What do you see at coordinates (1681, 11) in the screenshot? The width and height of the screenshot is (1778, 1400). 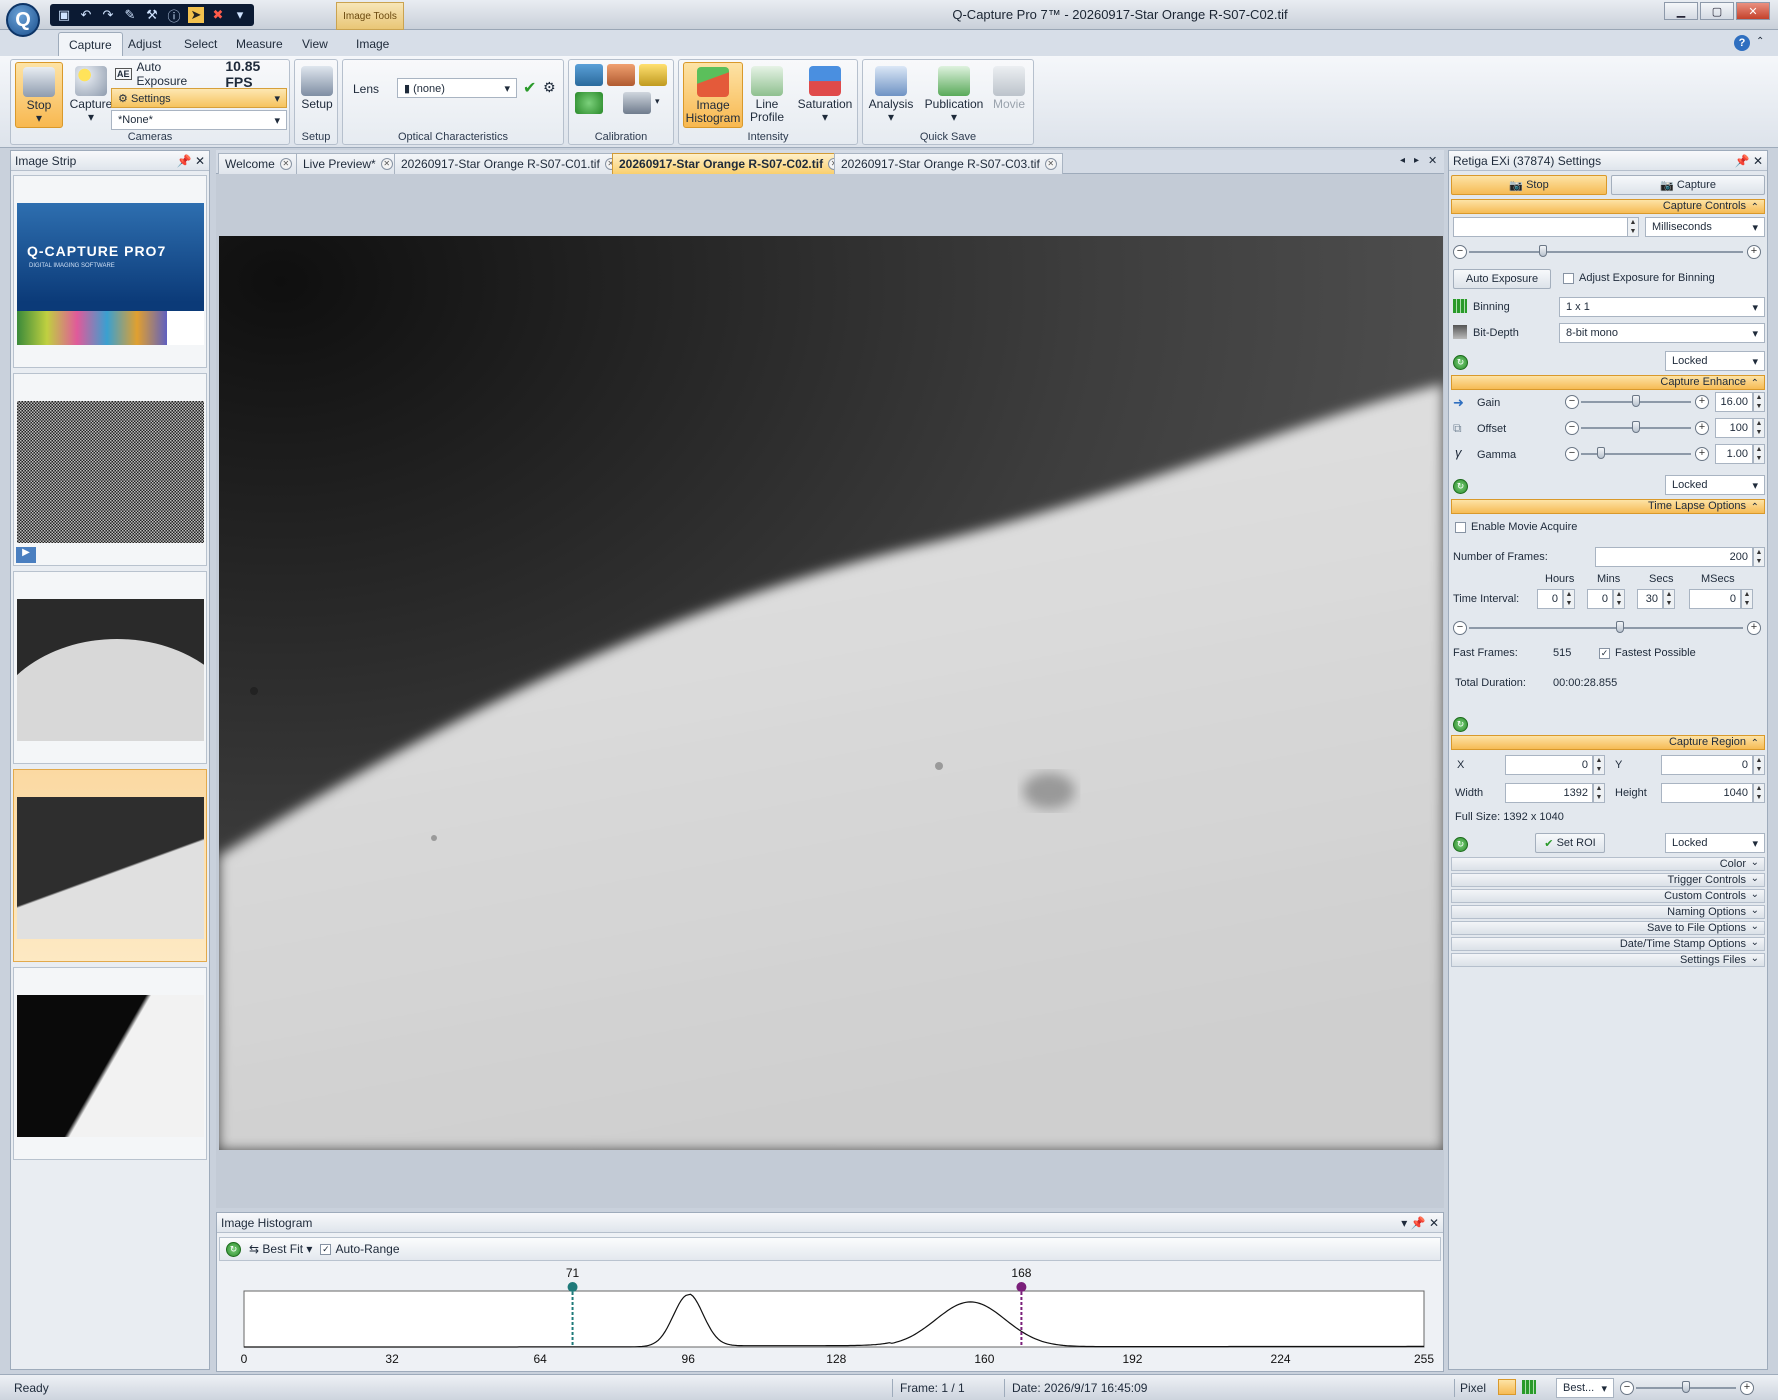 I see `minimize-button: ▁` at bounding box center [1681, 11].